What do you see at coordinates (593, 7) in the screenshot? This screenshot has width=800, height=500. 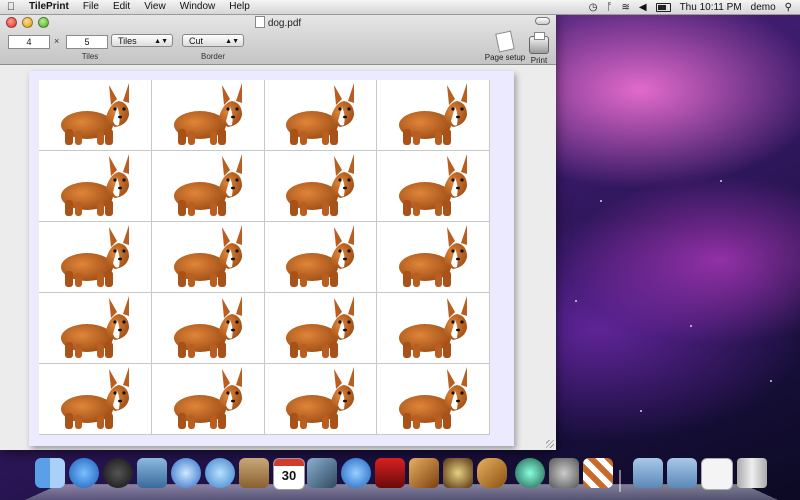 I see `time-machine-icon: ◷` at bounding box center [593, 7].